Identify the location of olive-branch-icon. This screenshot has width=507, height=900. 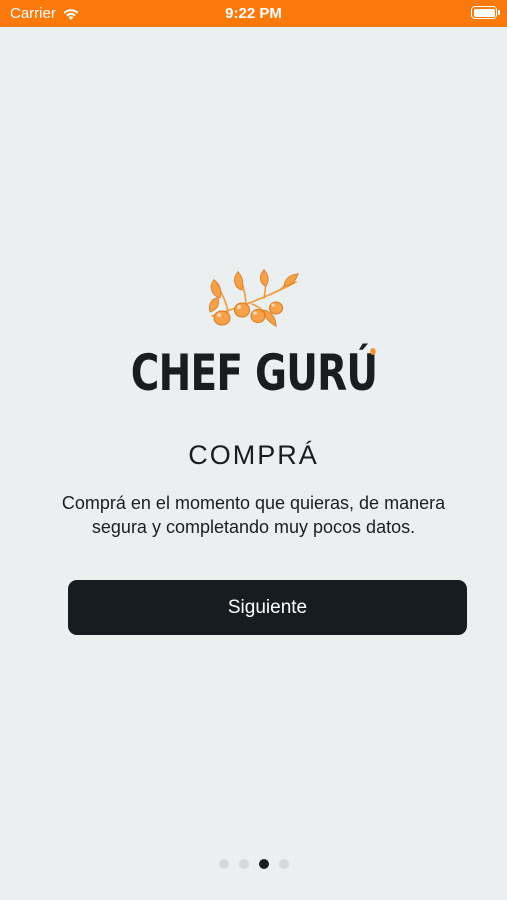
(253, 298).